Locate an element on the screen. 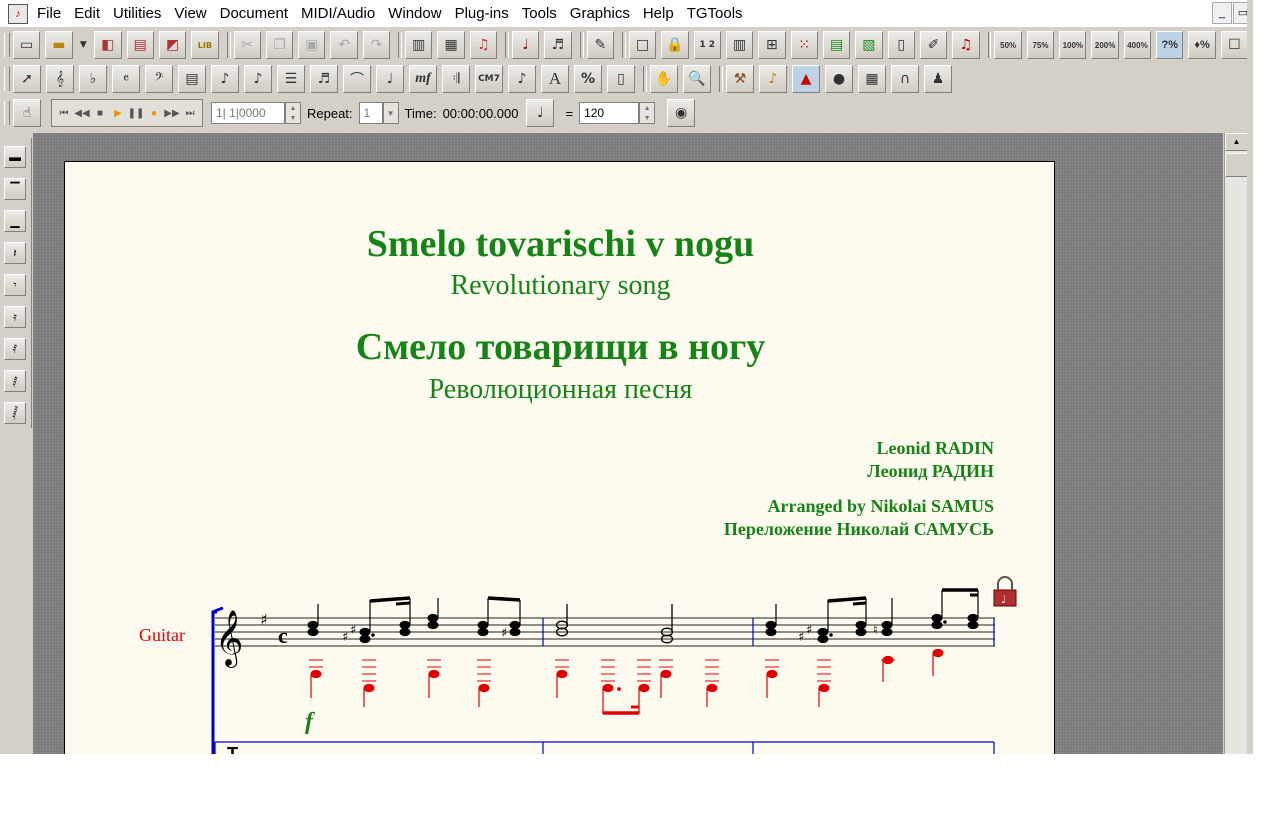 The width and height of the screenshot is (1274, 813). zoom-200-button: 200% is located at coordinates (1105, 45).